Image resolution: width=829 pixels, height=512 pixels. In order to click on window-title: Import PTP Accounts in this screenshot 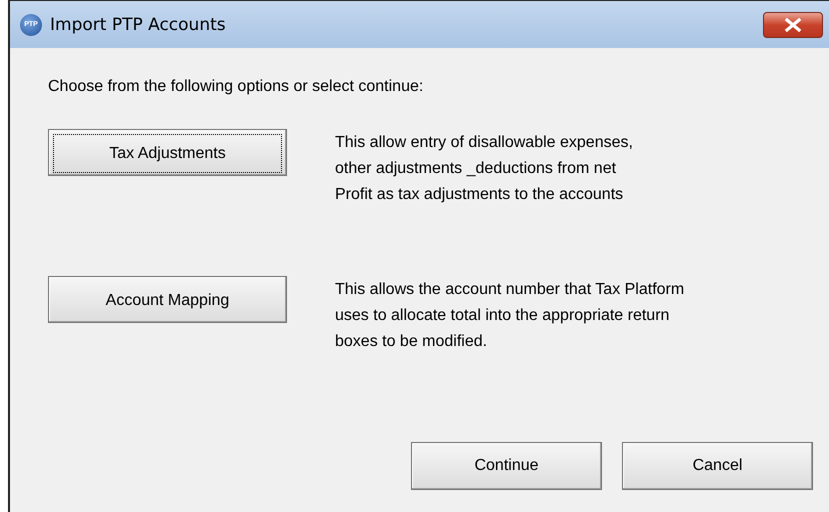, I will do `click(138, 24)`.